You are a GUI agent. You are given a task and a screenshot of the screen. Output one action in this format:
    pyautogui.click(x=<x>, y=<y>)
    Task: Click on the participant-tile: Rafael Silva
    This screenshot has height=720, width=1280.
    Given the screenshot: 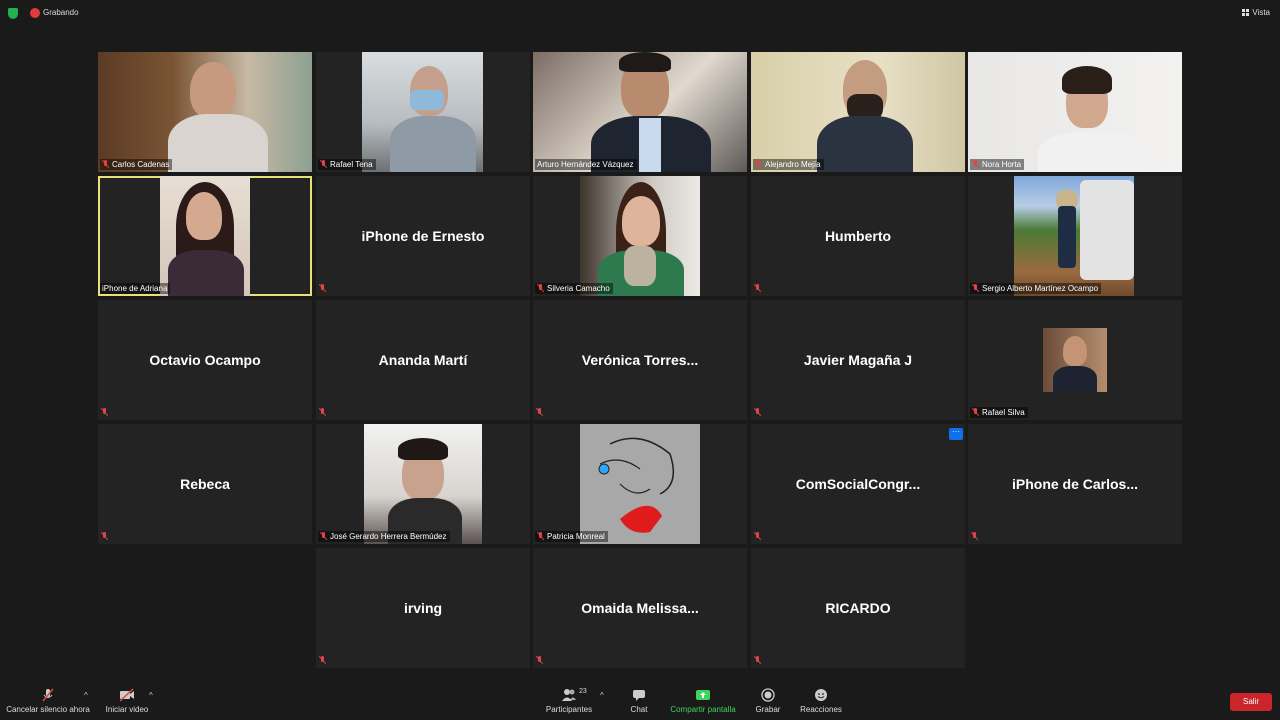 What is the action you would take?
    pyautogui.click(x=1075, y=360)
    